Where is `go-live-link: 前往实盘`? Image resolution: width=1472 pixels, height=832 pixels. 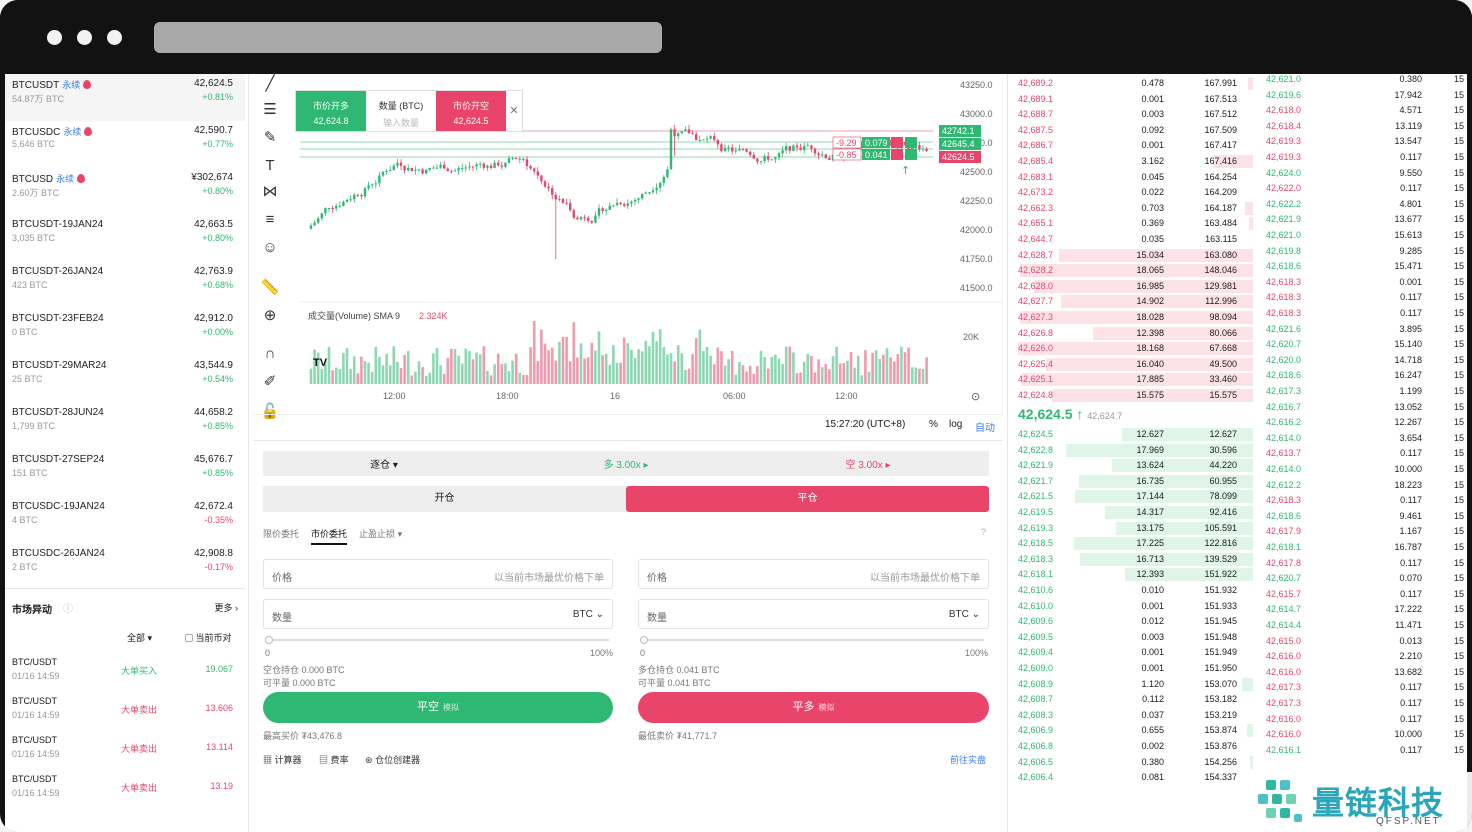
go-live-link: 前往实盘 is located at coordinates (968, 759).